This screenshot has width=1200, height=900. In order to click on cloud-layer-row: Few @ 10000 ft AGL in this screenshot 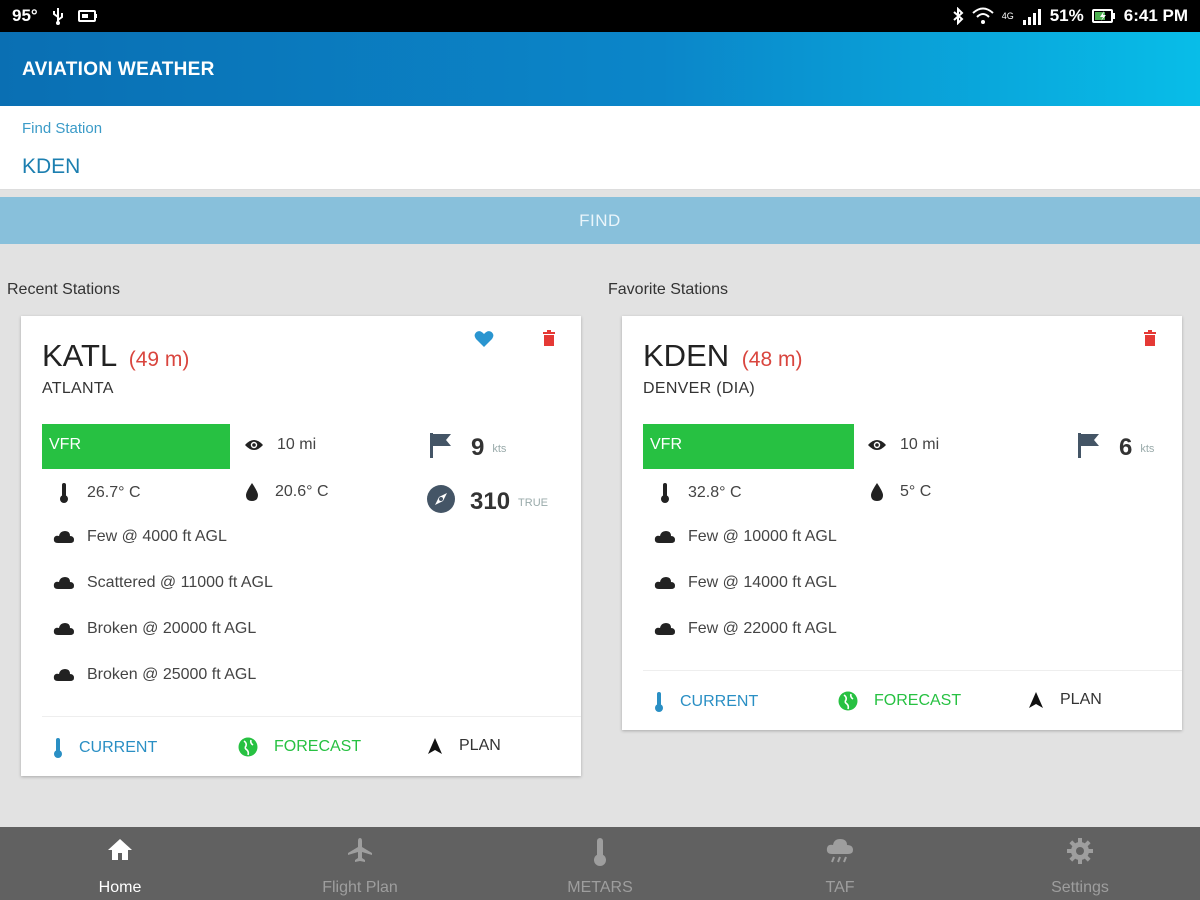, I will do `click(743, 537)`.